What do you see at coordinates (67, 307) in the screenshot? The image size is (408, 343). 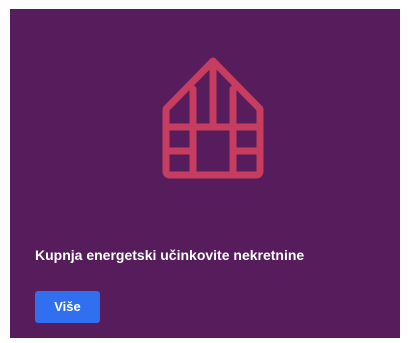 I see `more-button: Više` at bounding box center [67, 307].